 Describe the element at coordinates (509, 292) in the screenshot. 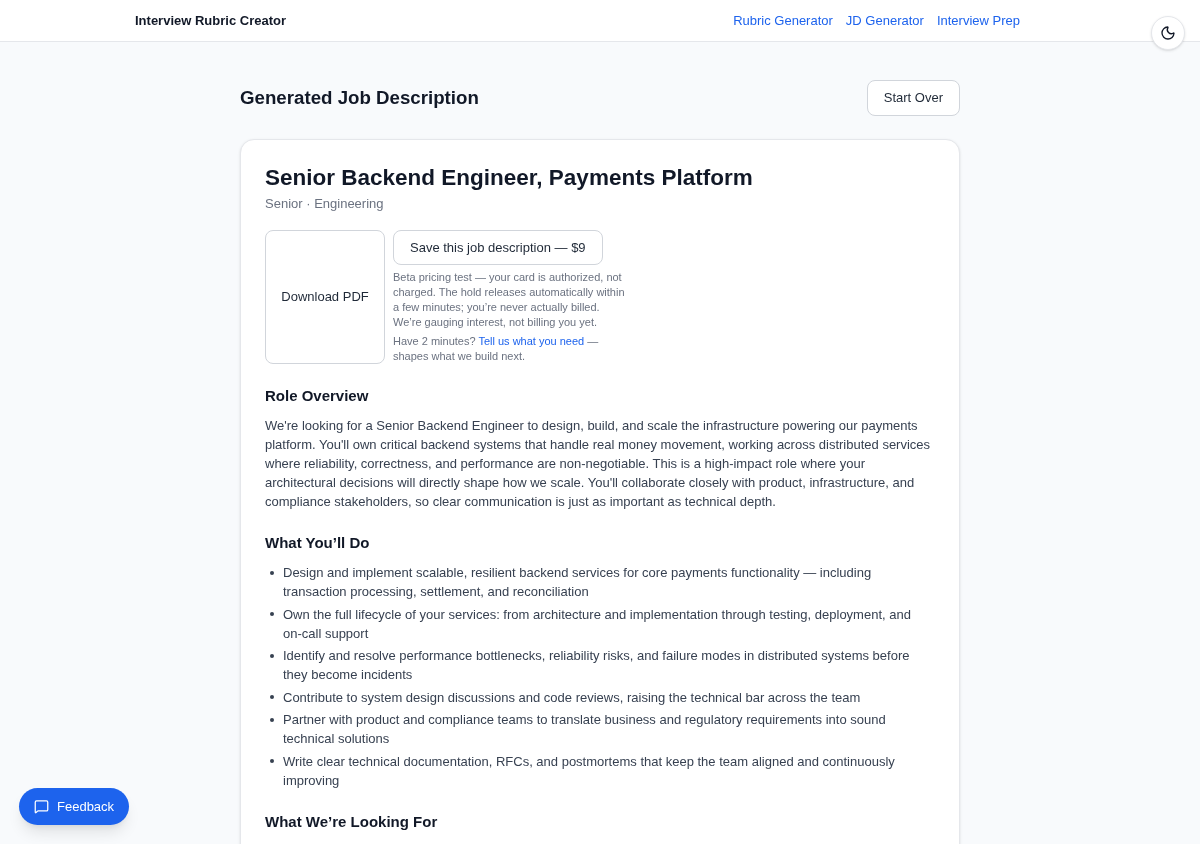

I see `beta-pricing-notice: Beta pricing test — your card is authorized, not charged. The hold releases automatically within a few minutes; you’re never actually billed.` at that location.